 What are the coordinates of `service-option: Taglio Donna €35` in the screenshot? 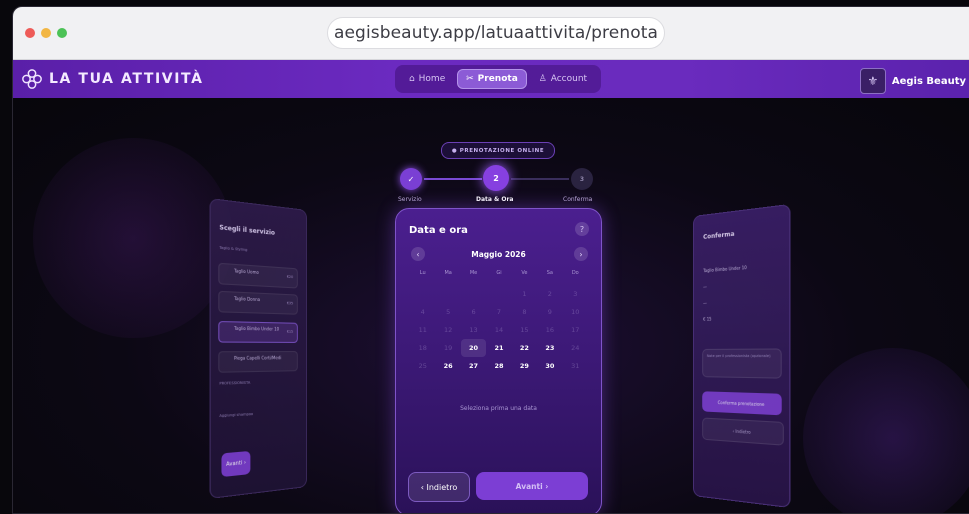 It's located at (258, 302).